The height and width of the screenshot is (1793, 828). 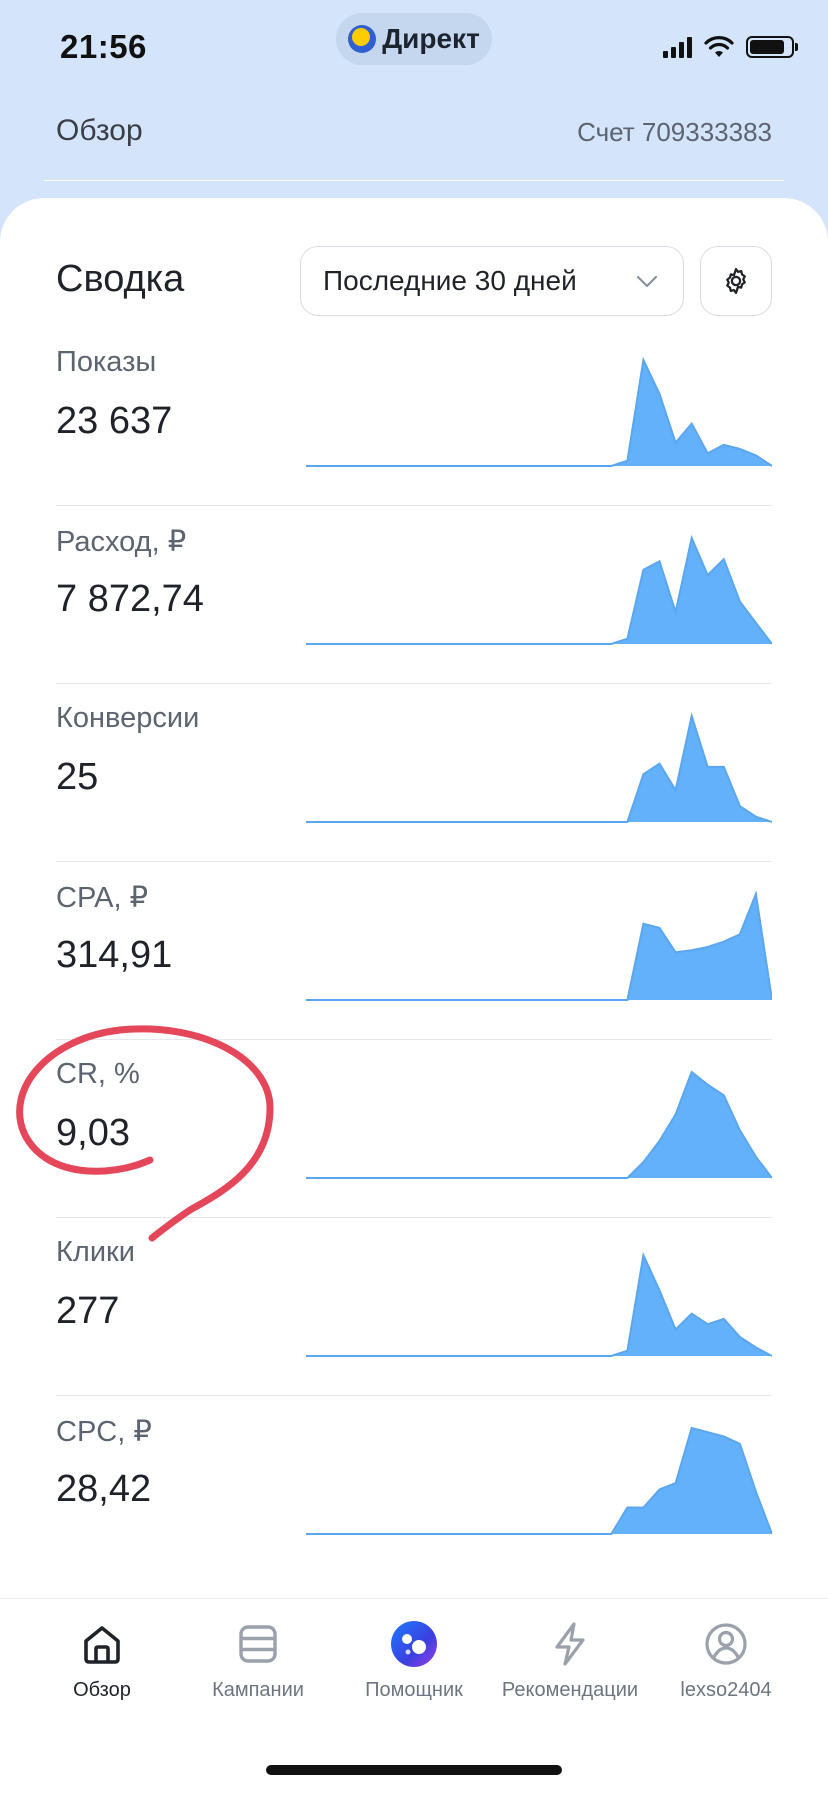 What do you see at coordinates (102, 1674) in the screenshot?
I see `nav-item-overview: Обзор` at bounding box center [102, 1674].